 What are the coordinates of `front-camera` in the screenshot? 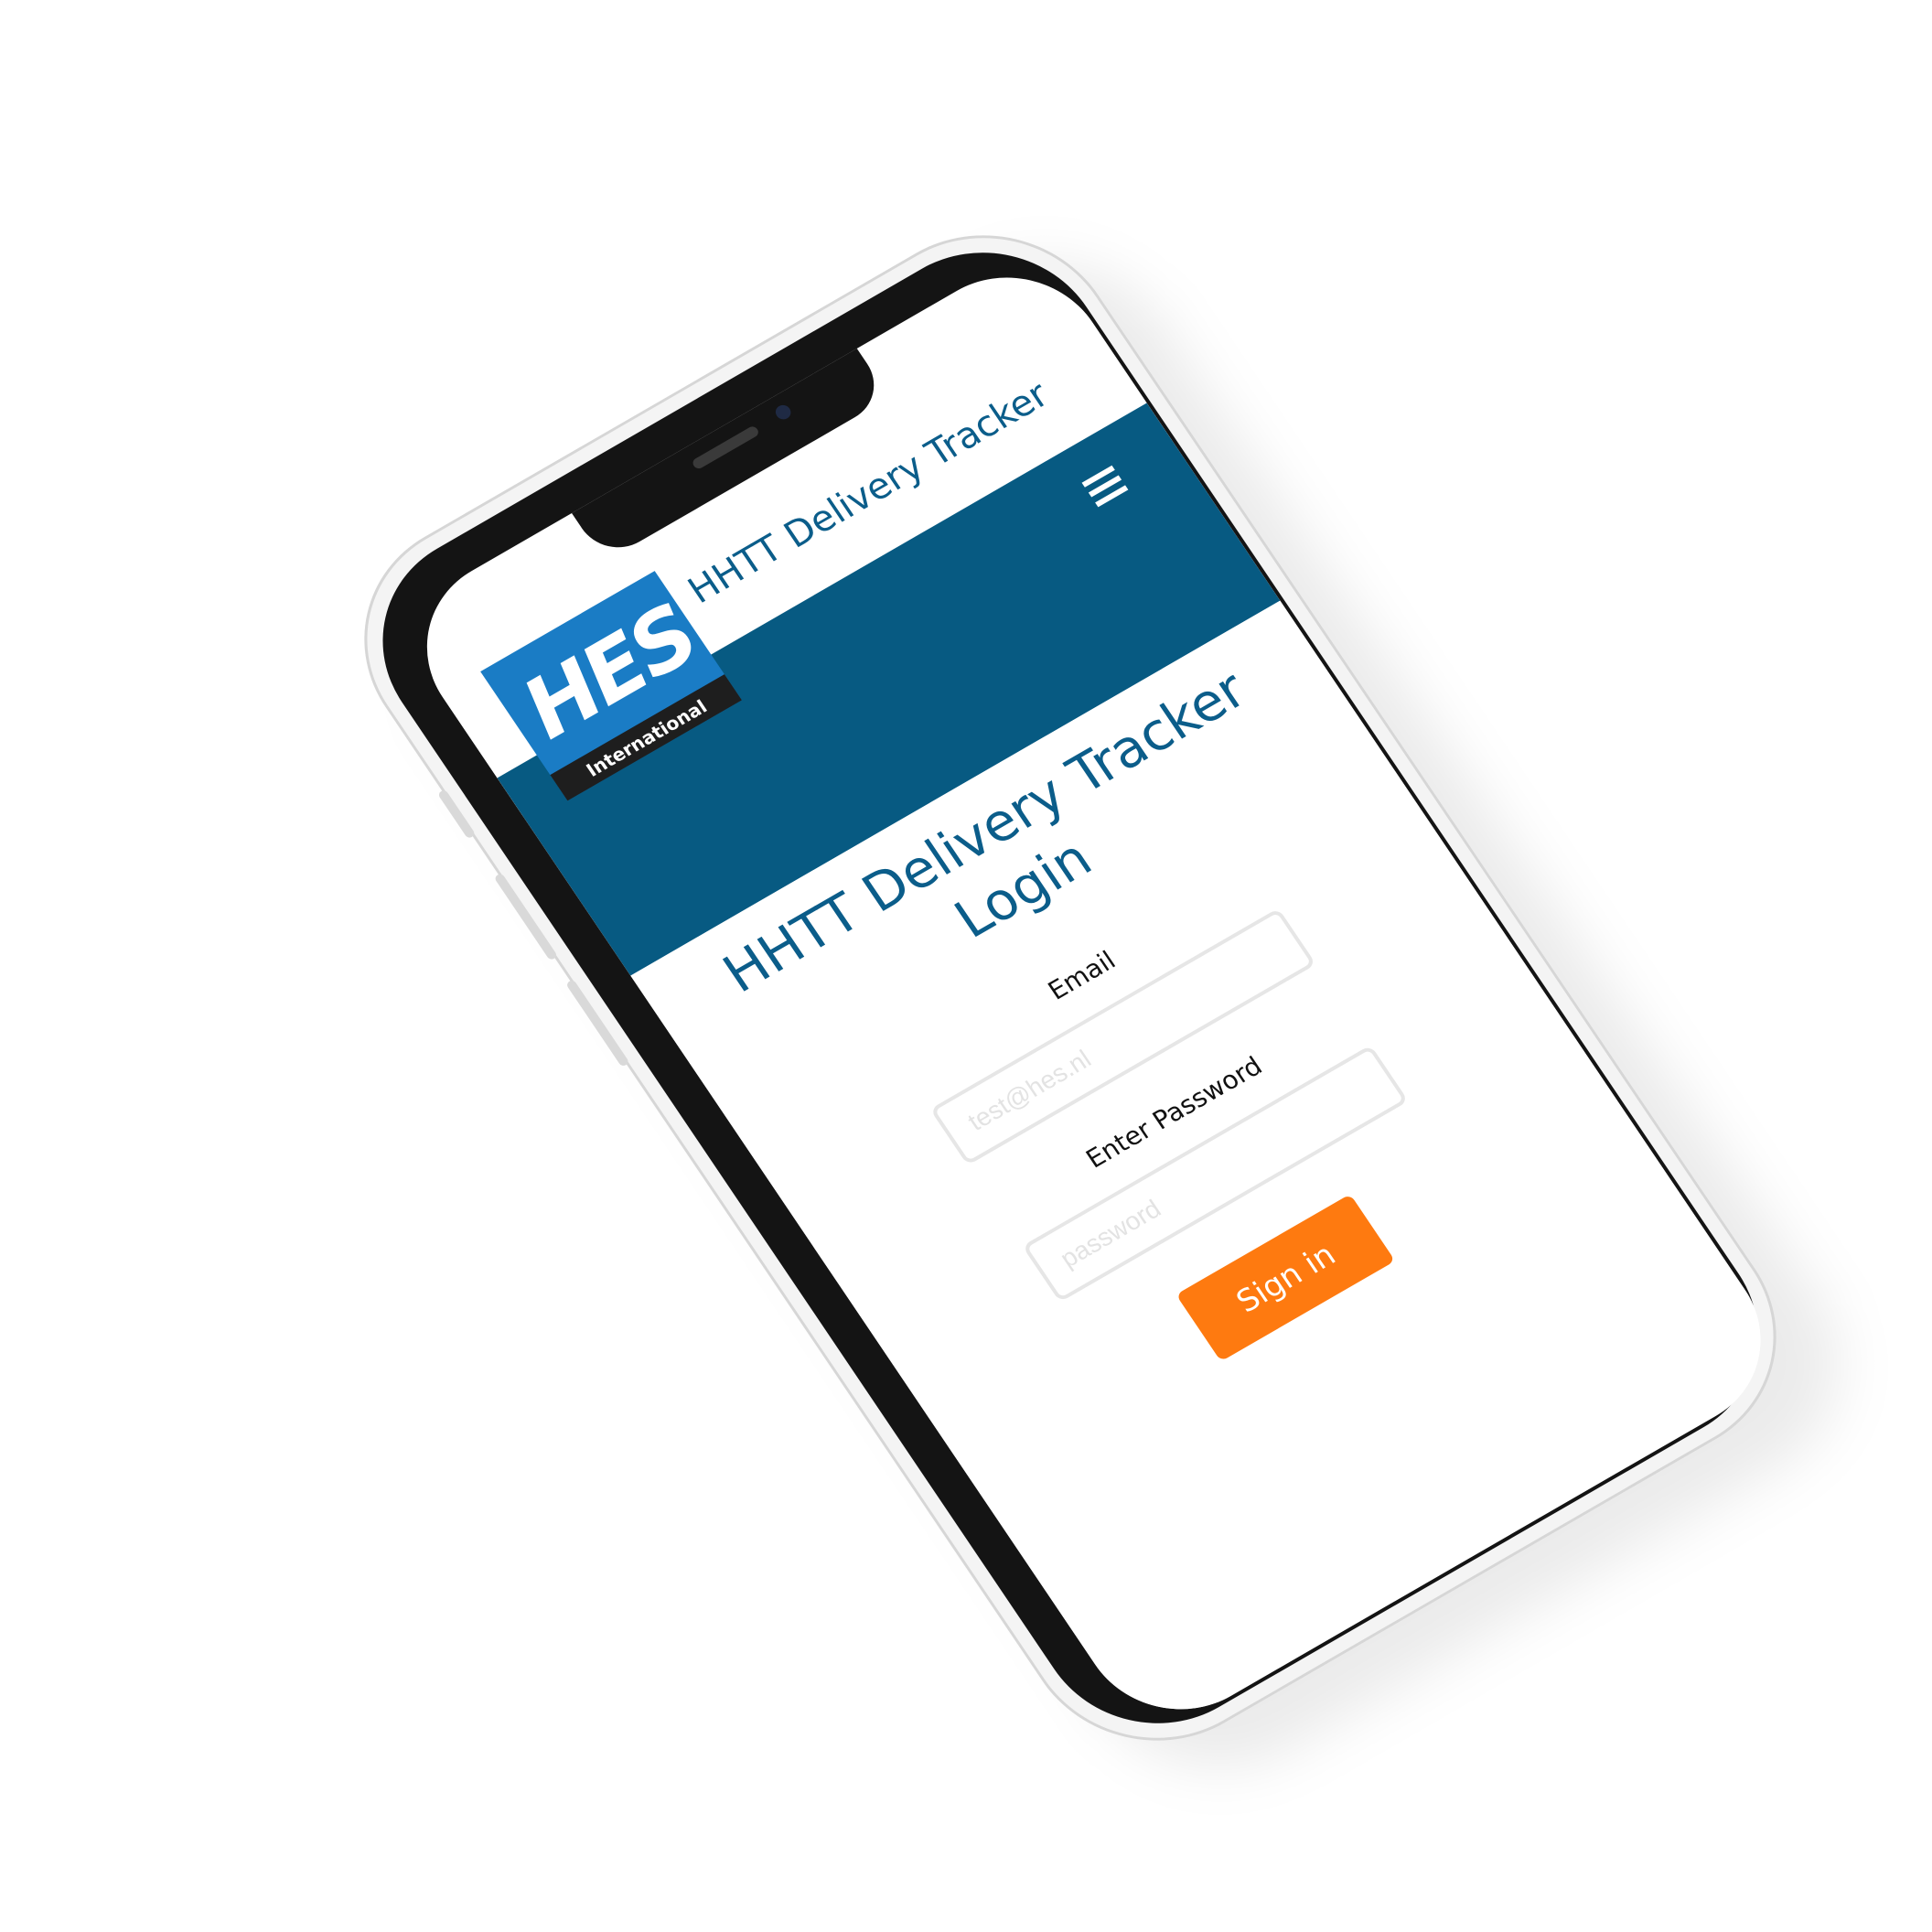 It's located at (783, 413).